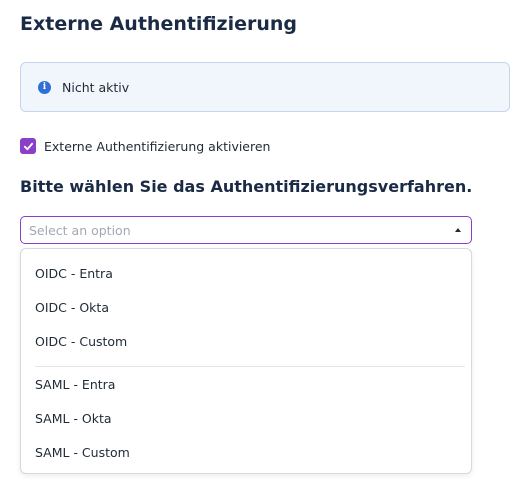 The width and height of the screenshot is (532, 488). What do you see at coordinates (265, 87) in the screenshot?
I see `status-banner: i Nicht aktiv` at bounding box center [265, 87].